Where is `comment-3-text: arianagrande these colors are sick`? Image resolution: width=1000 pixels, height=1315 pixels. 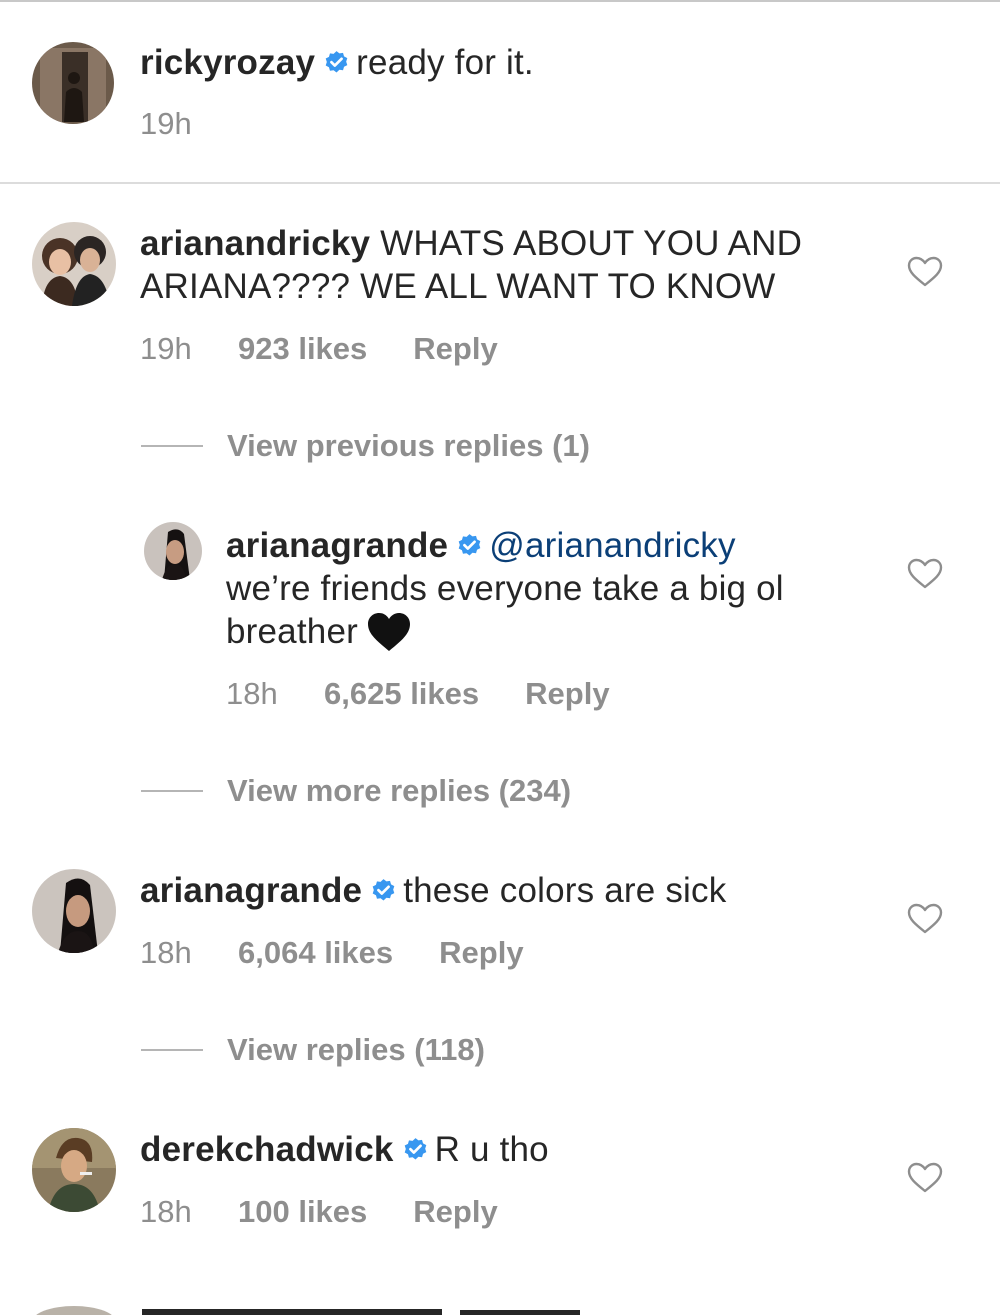
comment-3-text: arianagrande these colors are sick is located at coordinates (433, 890).